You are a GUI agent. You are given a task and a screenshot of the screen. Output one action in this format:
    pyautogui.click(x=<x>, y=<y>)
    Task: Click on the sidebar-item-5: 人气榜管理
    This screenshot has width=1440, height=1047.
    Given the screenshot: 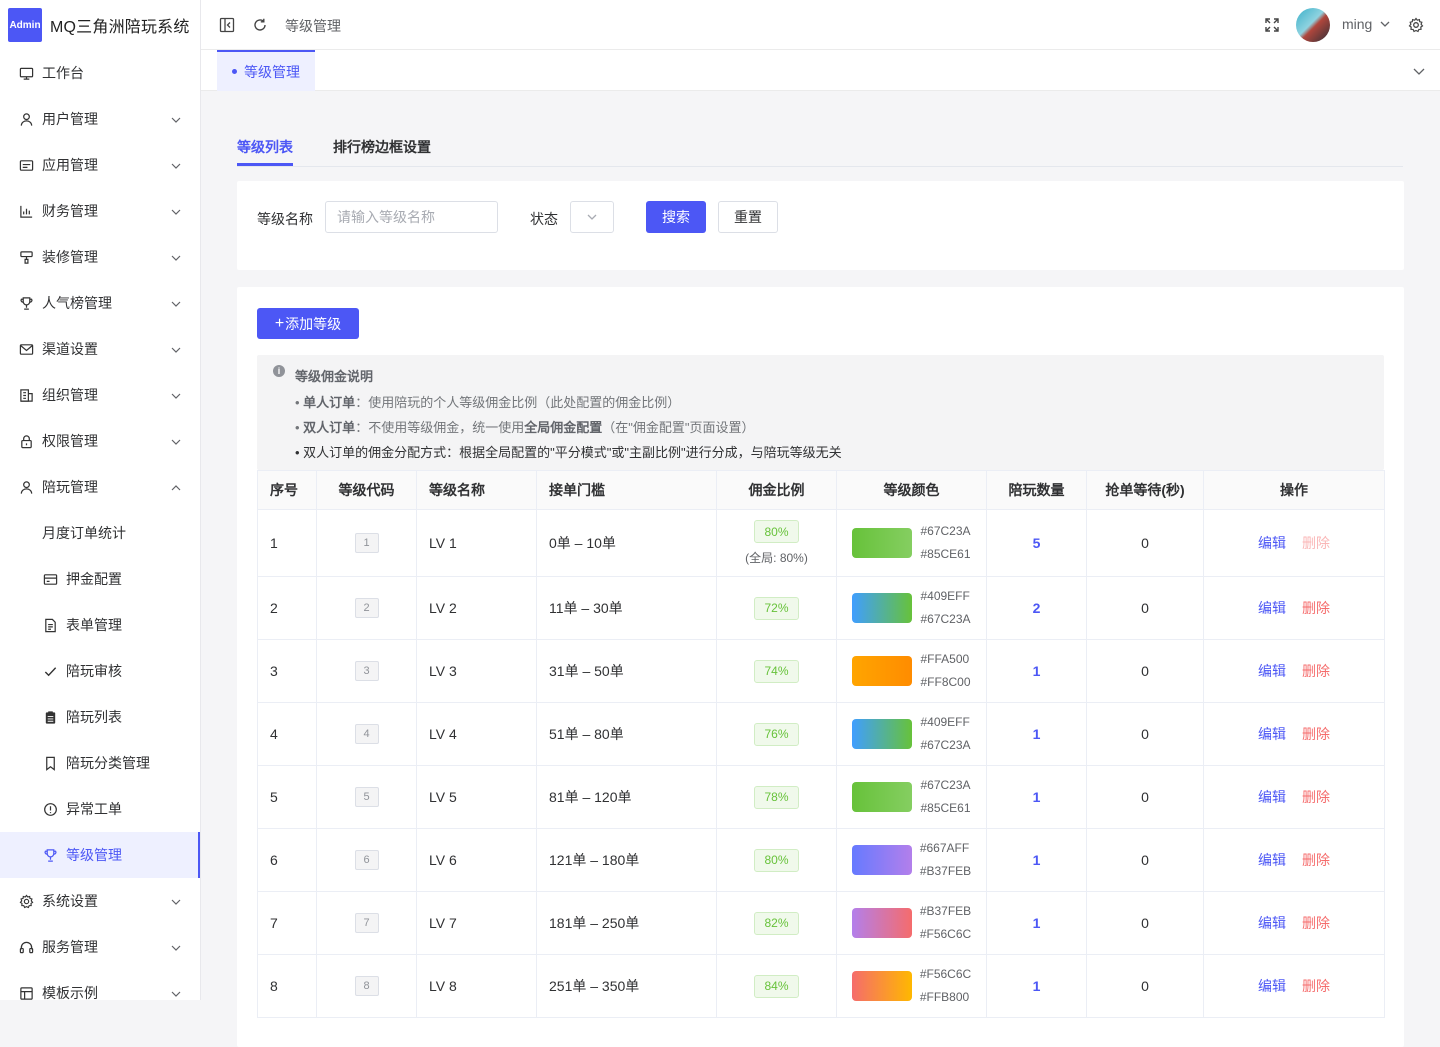 What is the action you would take?
    pyautogui.click(x=100, y=303)
    